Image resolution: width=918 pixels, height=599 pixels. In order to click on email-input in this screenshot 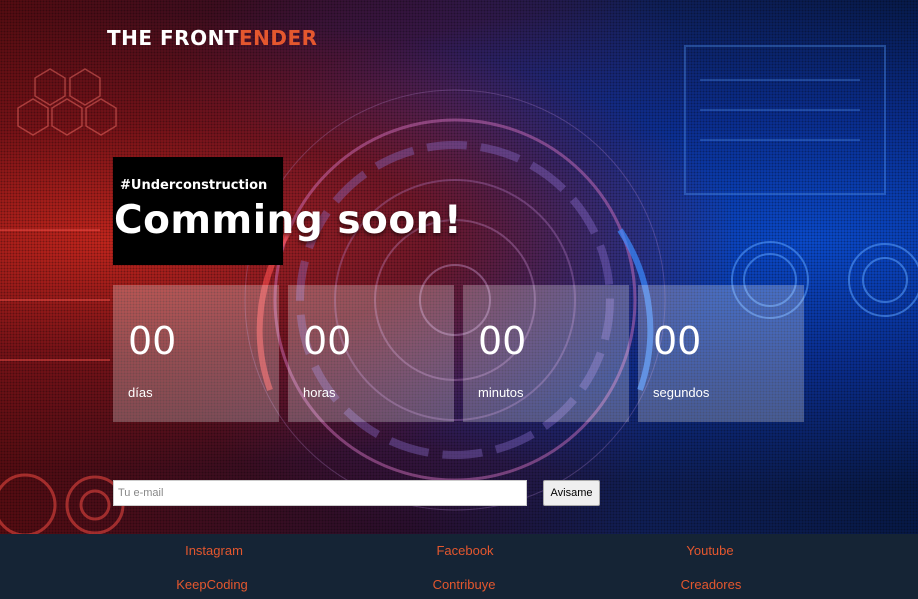, I will do `click(320, 493)`.